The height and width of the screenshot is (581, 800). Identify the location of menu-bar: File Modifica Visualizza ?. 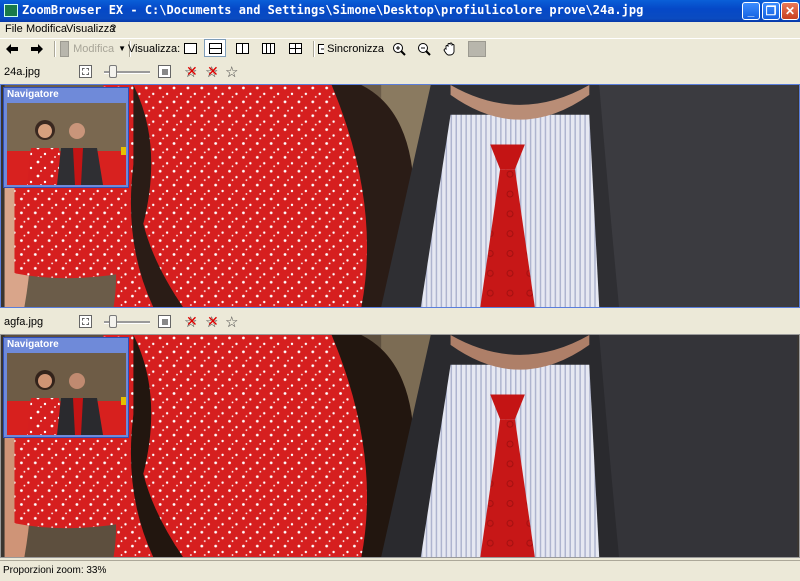
(400, 30).